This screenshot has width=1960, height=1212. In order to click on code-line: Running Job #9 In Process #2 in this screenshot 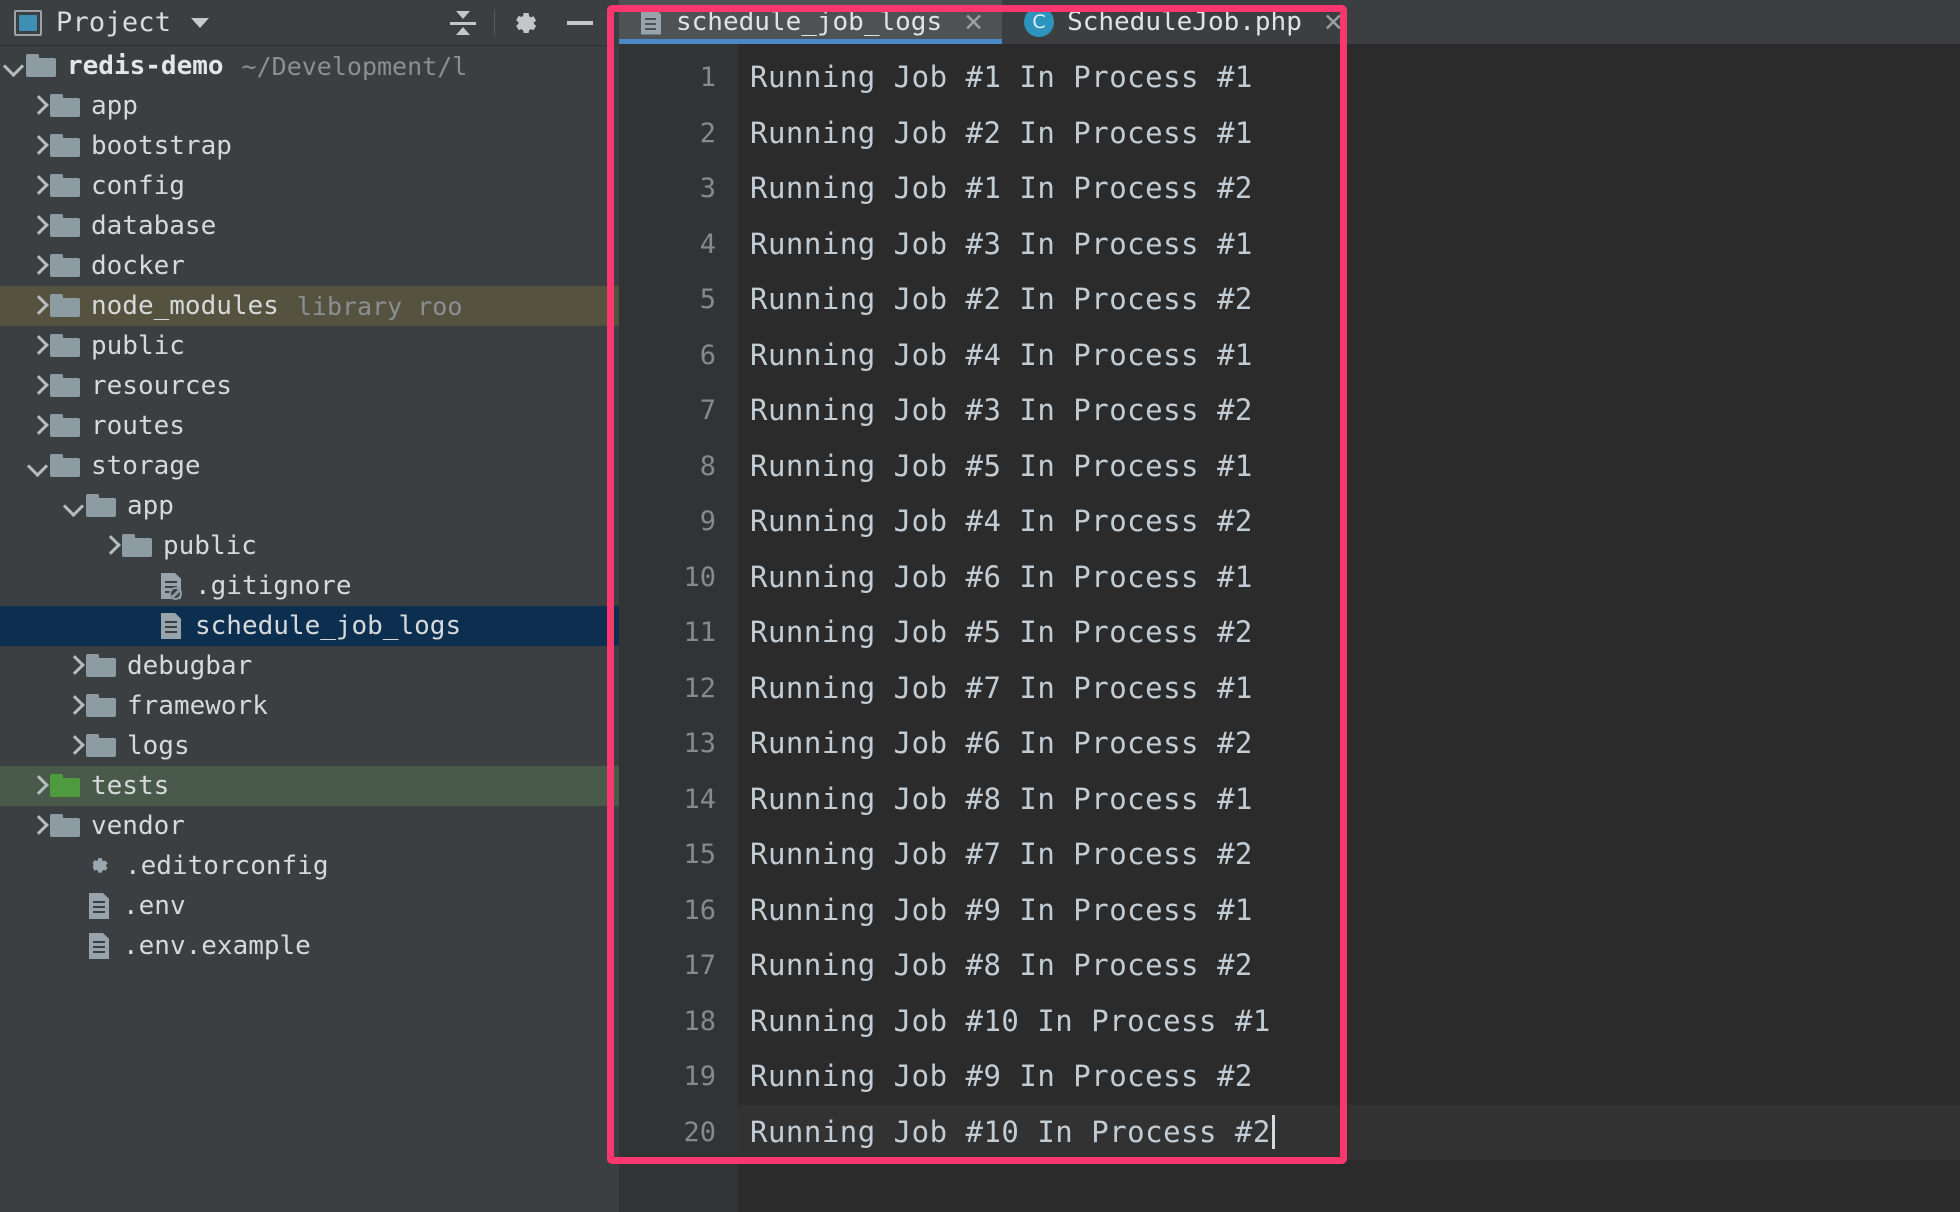, I will do `click(1349, 1077)`.